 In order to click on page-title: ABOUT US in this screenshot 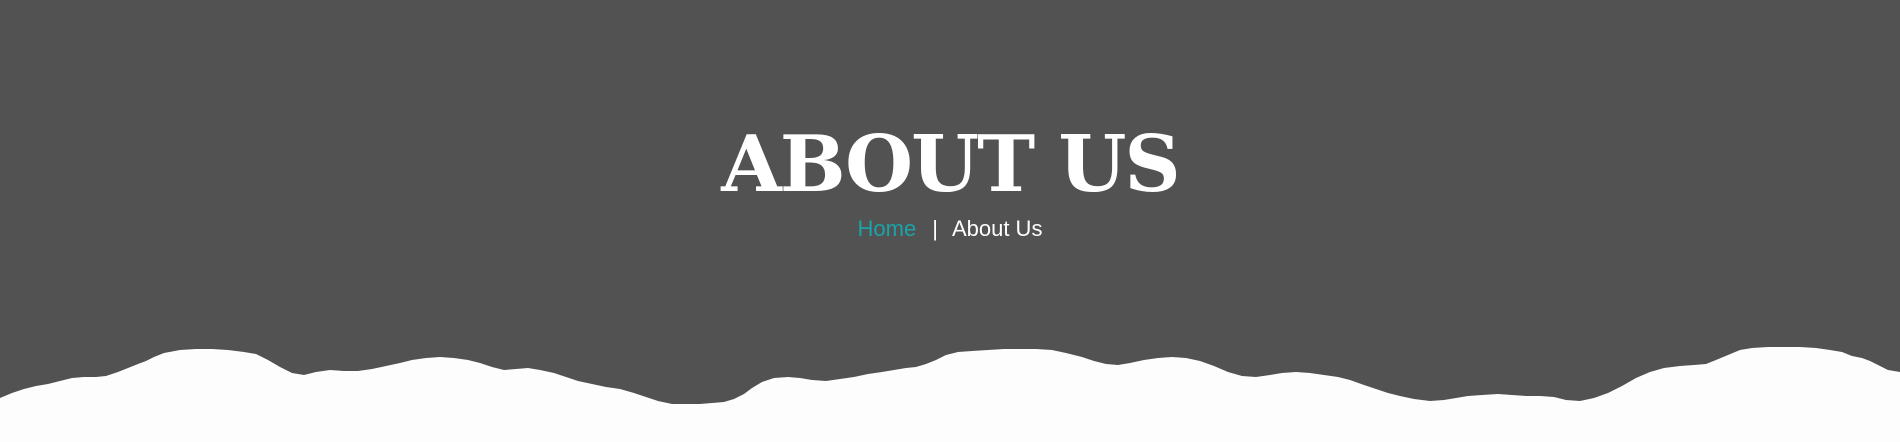, I will do `click(950, 164)`.